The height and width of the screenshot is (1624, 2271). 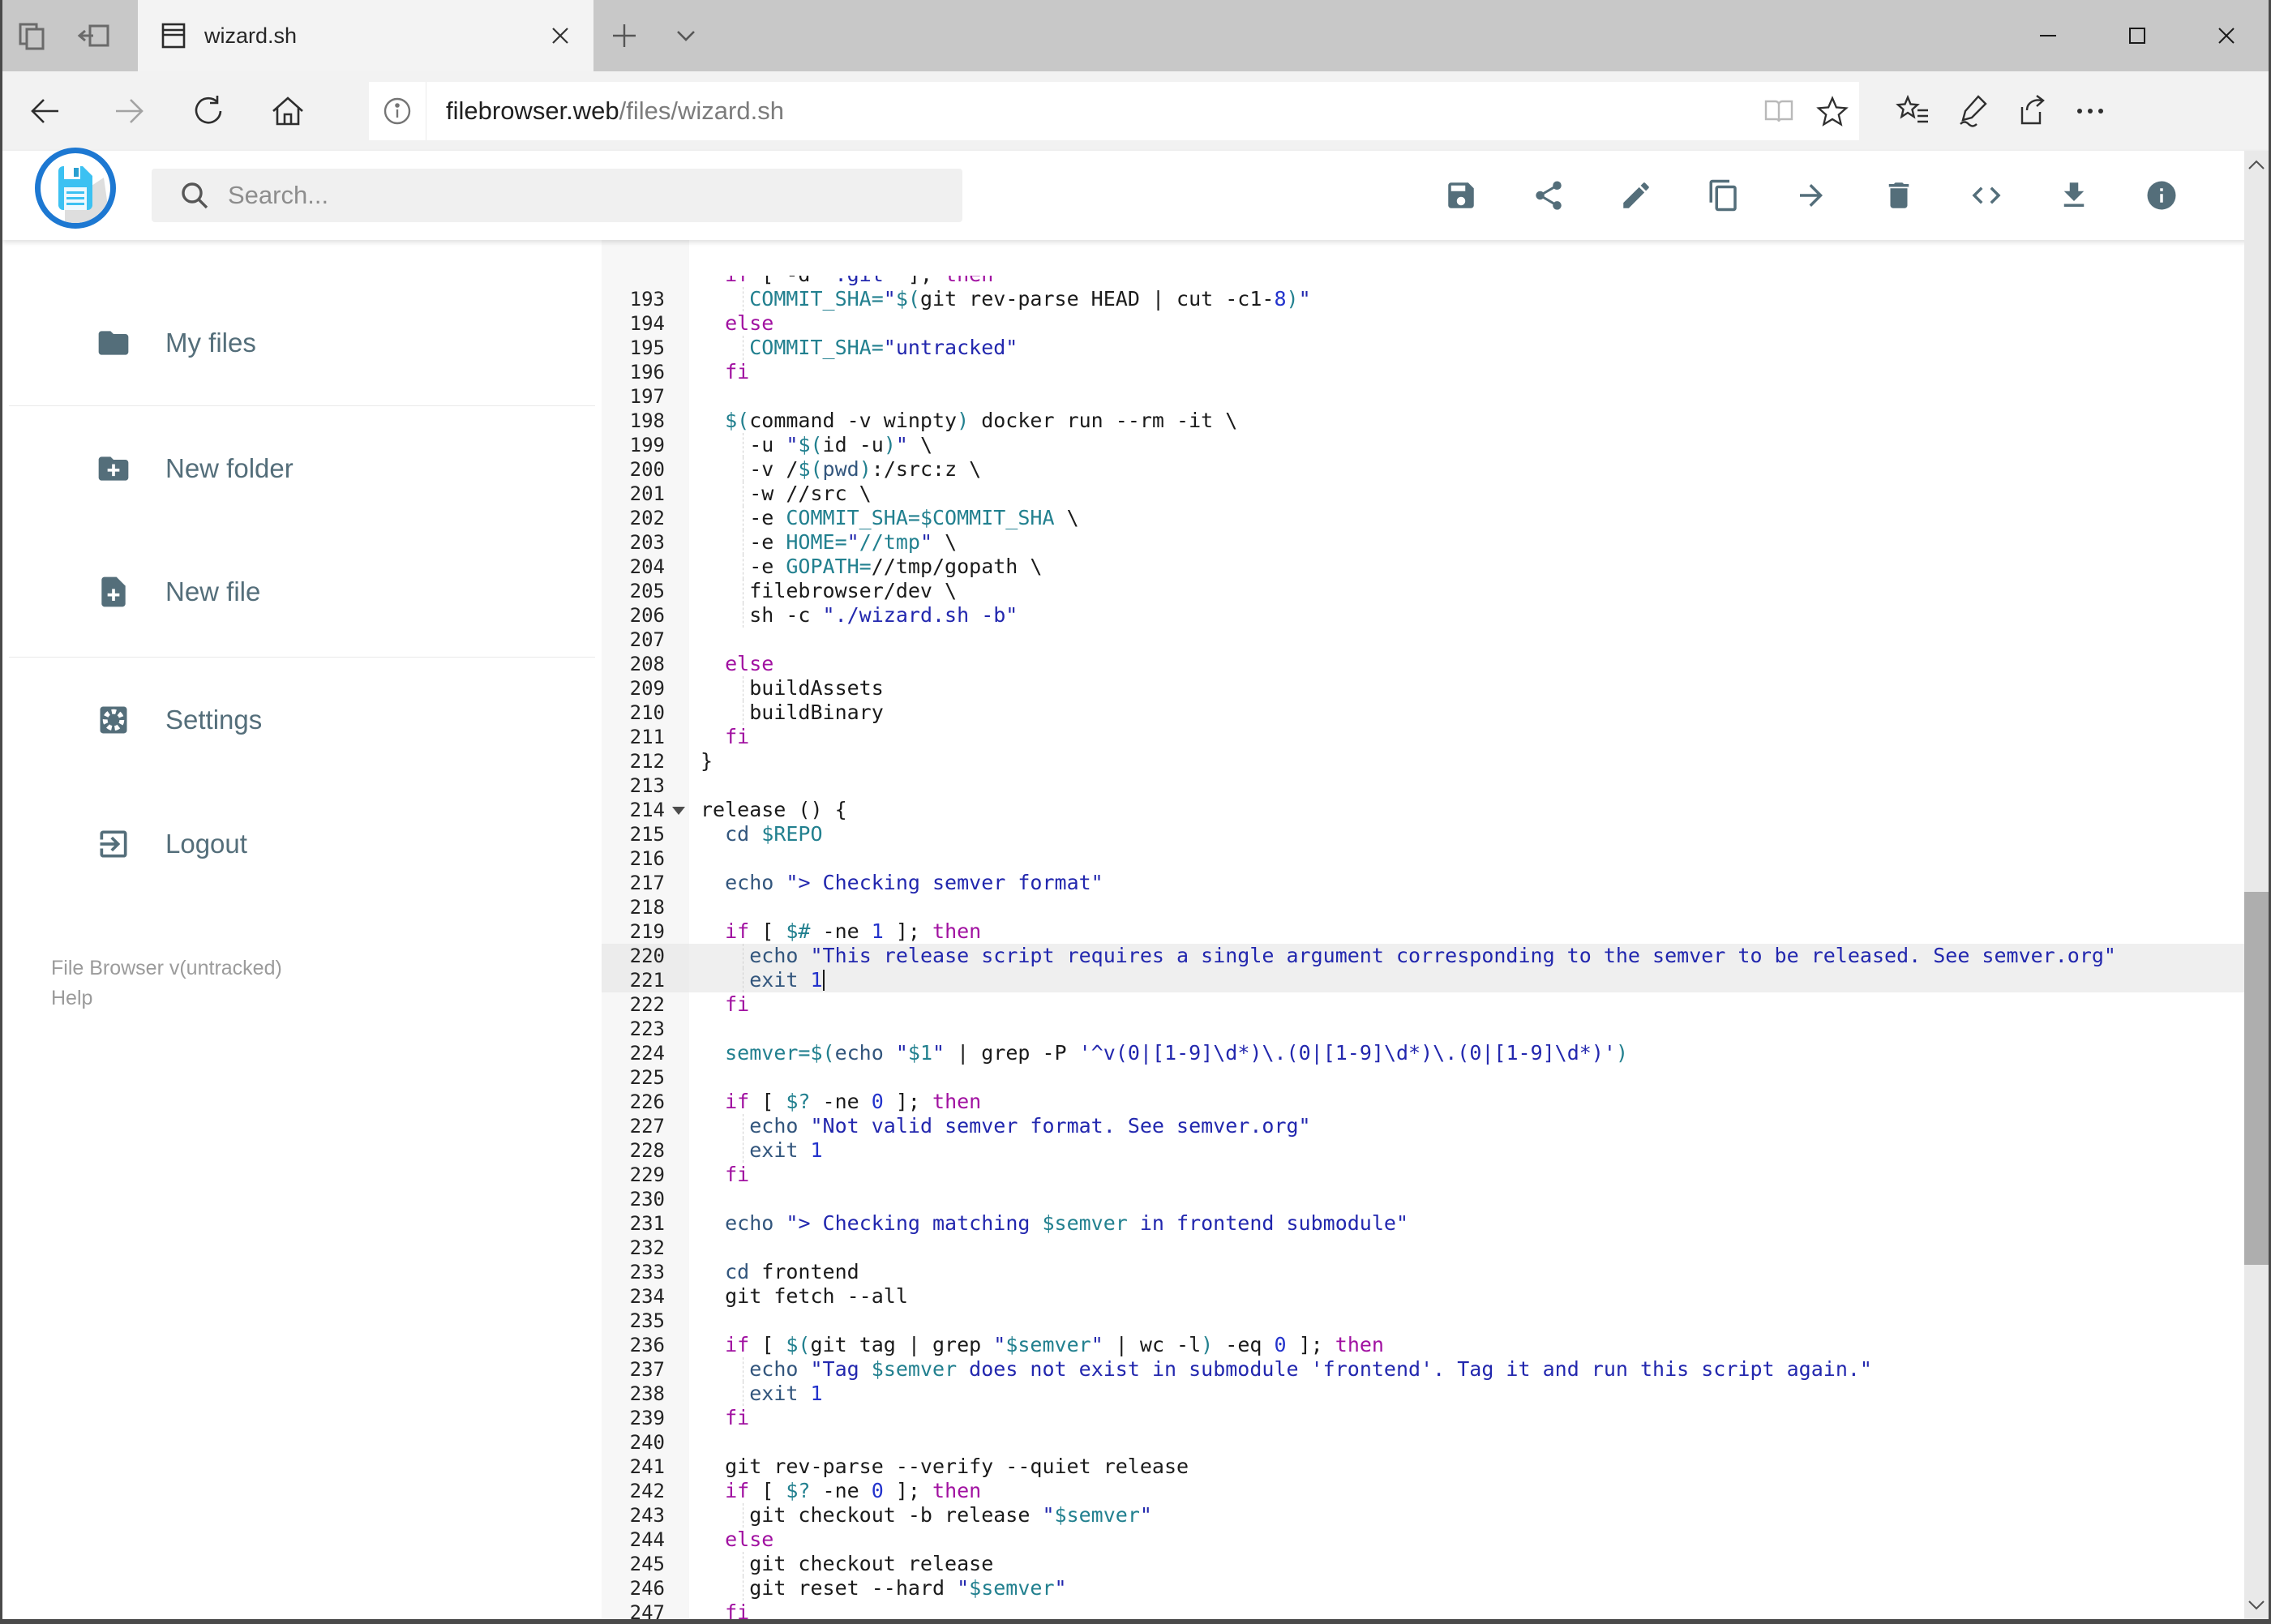 What do you see at coordinates (1423, 1442) in the screenshot?
I see `code-line: 240` at bounding box center [1423, 1442].